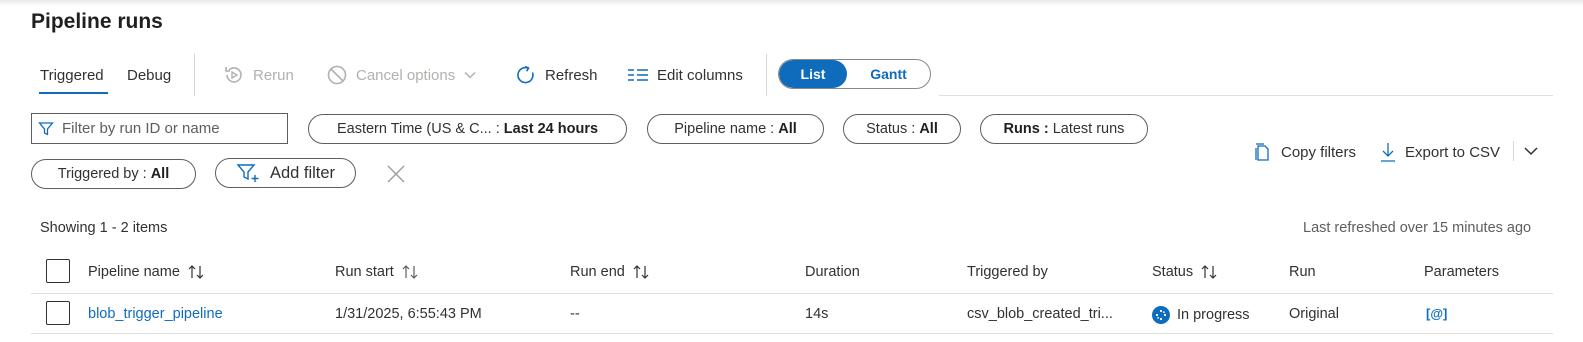 This screenshot has height=342, width=1583. What do you see at coordinates (1319, 152) in the screenshot?
I see `copy-filters-label: Copy filters` at bounding box center [1319, 152].